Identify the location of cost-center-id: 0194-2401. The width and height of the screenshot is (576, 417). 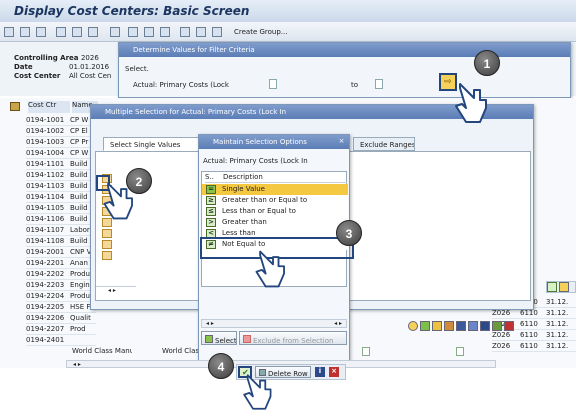
(45, 340).